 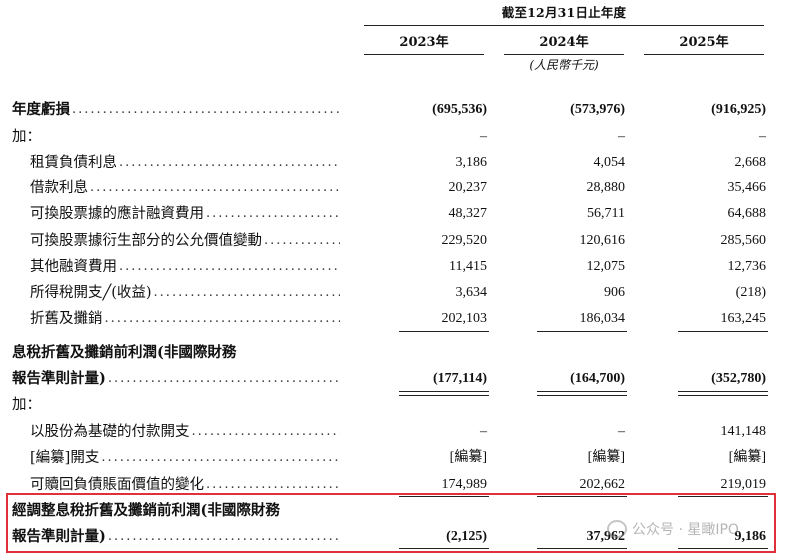 What do you see at coordinates (564, 43) in the screenshot?
I see `year-header-2024: 2024年` at bounding box center [564, 43].